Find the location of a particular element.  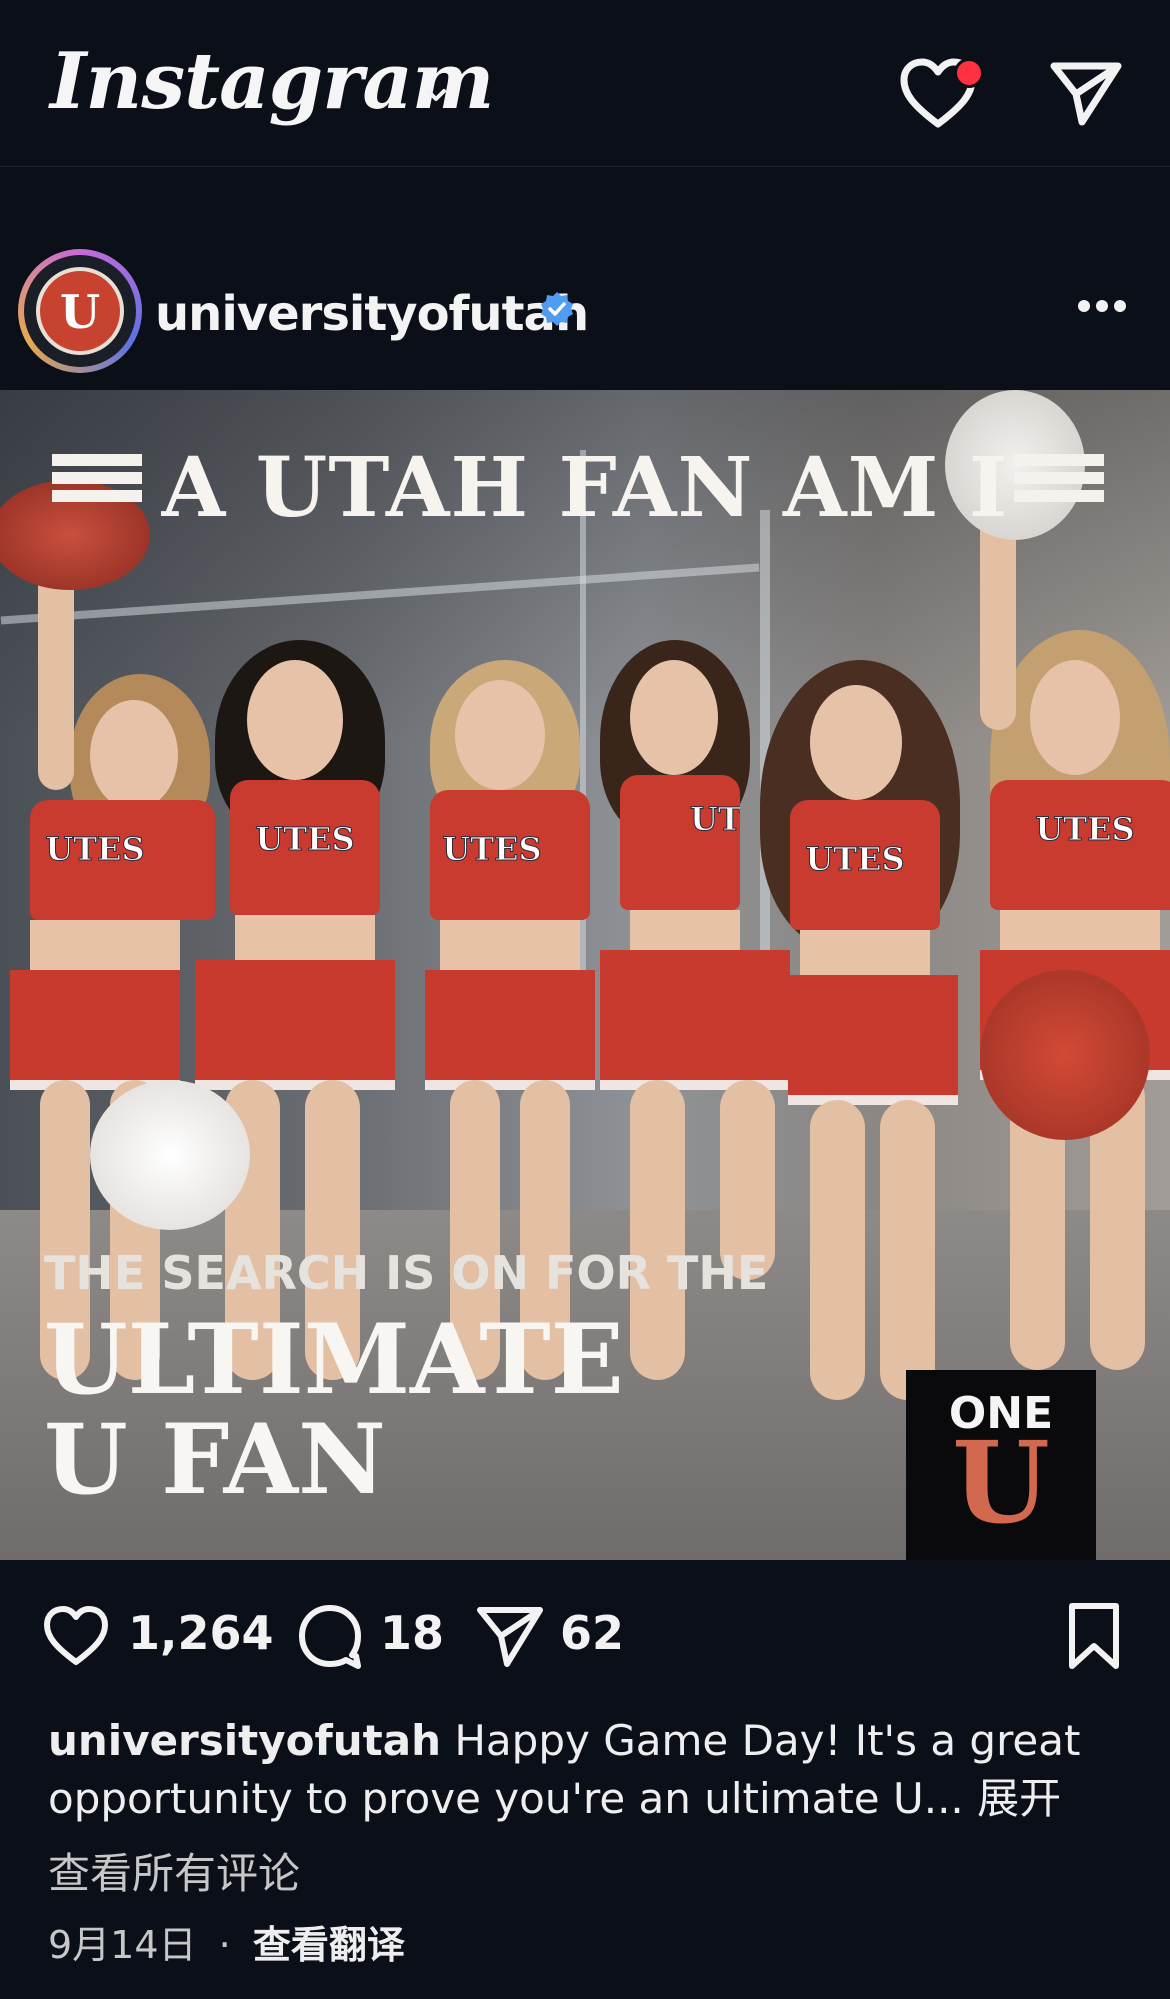

post-date-line: 9月14日 · 查看翻译 is located at coordinates (226, 1941).